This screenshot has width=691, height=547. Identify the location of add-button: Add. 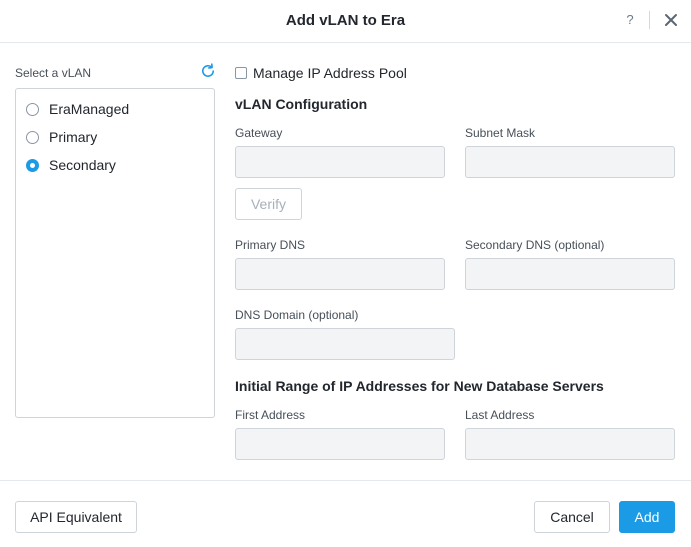
(647, 517).